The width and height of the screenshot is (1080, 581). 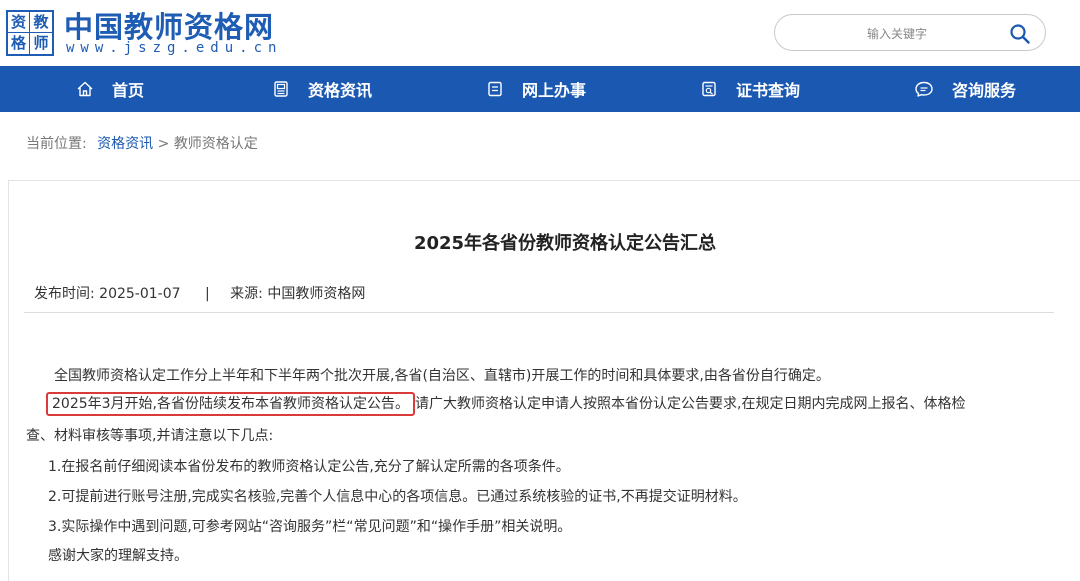 I want to click on logo-char: 师, so click(x=41, y=43).